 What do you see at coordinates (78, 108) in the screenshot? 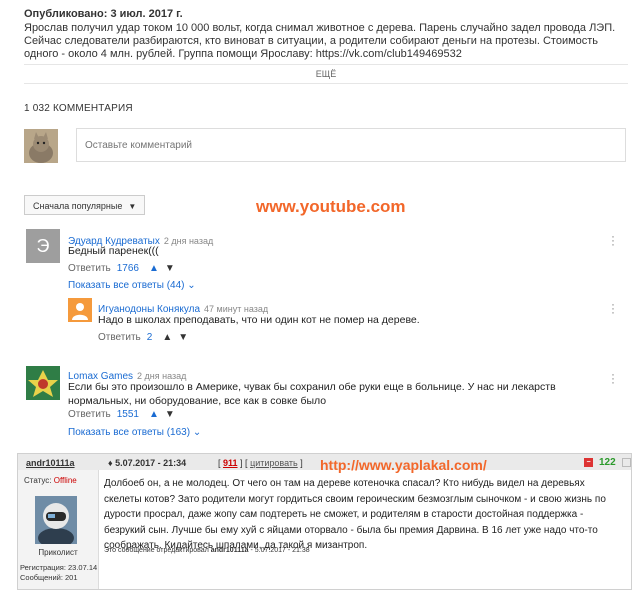
I see `comments-count: 1 032 КОММЕНТАРИЯ` at bounding box center [78, 108].